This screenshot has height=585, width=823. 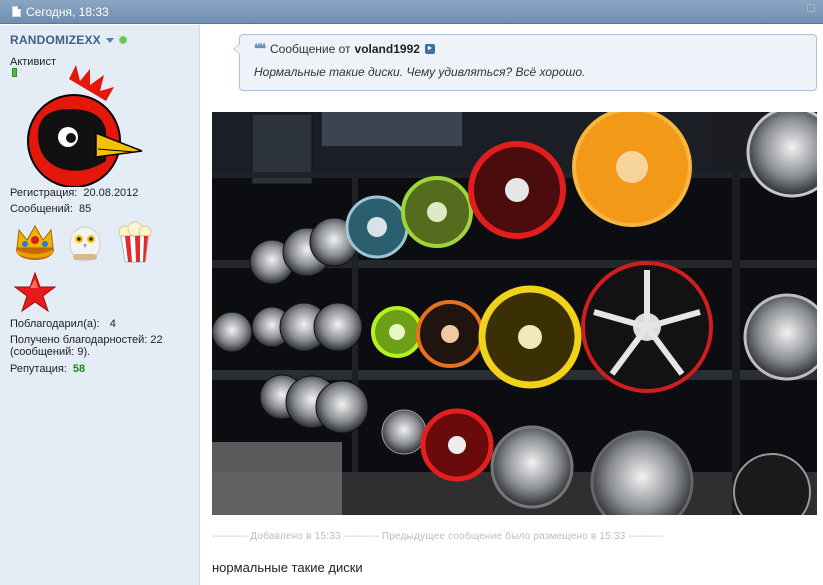 I want to click on quote-author: voland1992, so click(x=387, y=49).